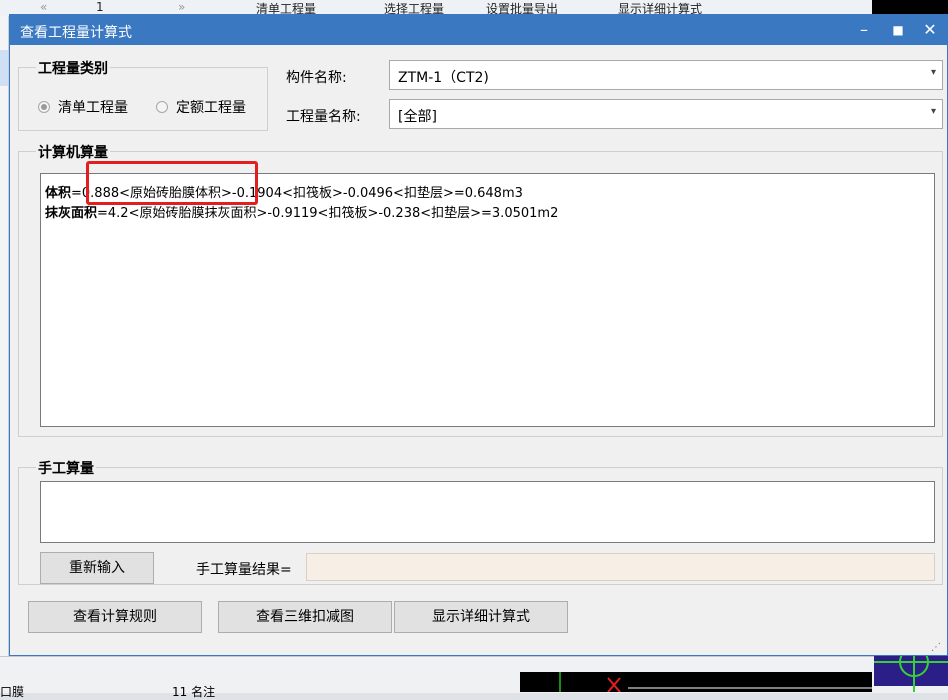 The height and width of the screenshot is (700, 948). I want to click on minimize-icon: –, so click(864, 30).